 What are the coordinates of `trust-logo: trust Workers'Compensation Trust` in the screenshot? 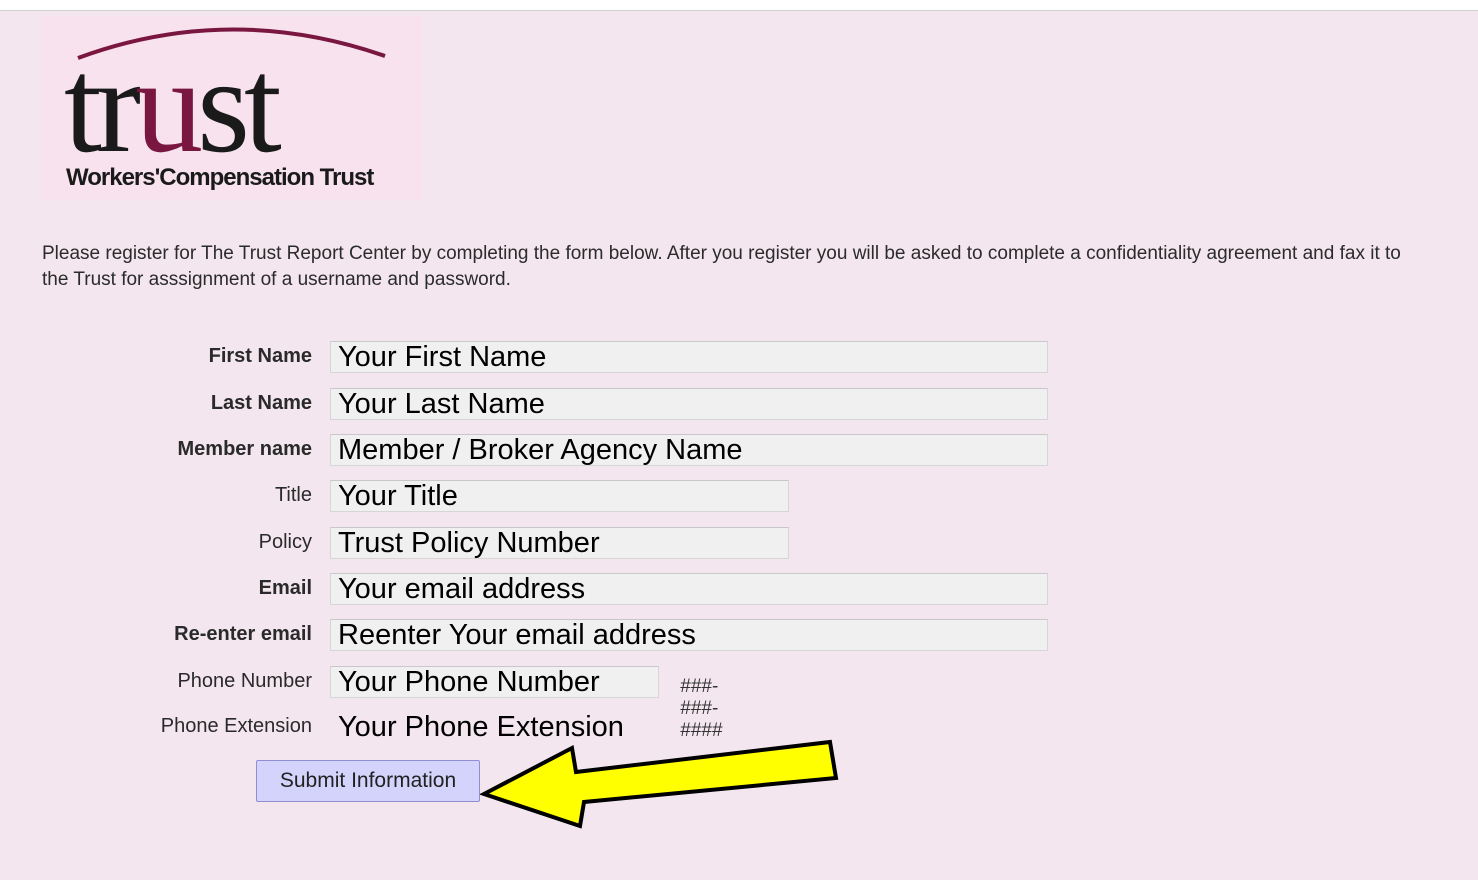 It's located at (231, 108).